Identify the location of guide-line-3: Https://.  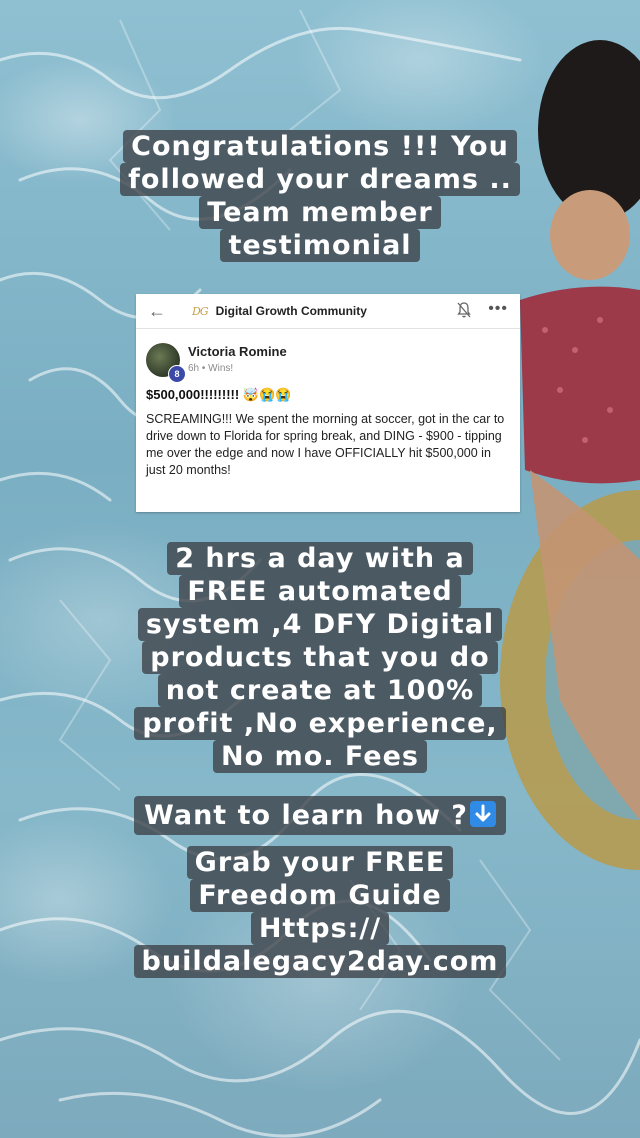
(320, 928).